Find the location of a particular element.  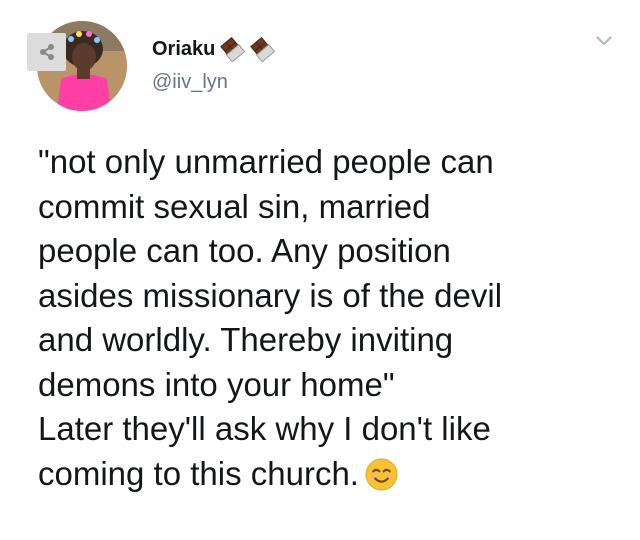

user-handle: @iiv_lyn is located at coordinates (190, 82).